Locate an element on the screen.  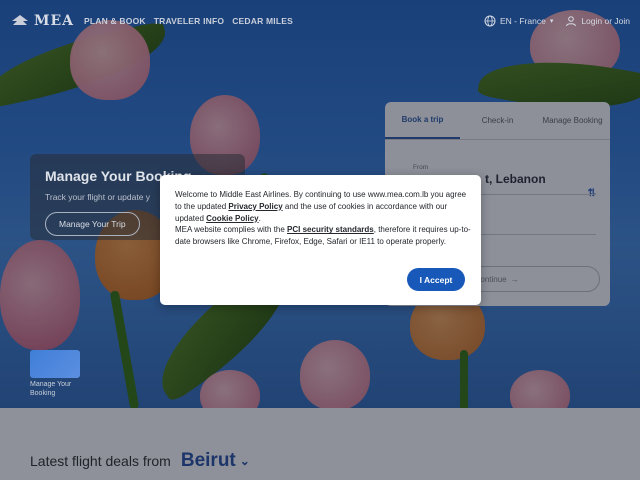
cookie-text-part: MEA website complies with the is located at coordinates (231, 230).